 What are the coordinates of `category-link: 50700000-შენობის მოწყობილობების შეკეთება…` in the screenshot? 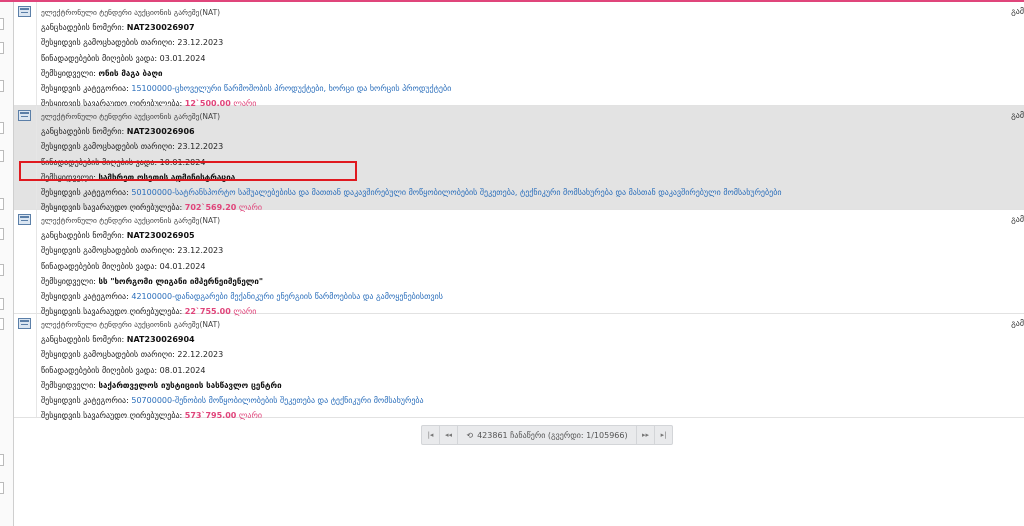 It's located at (277, 400).